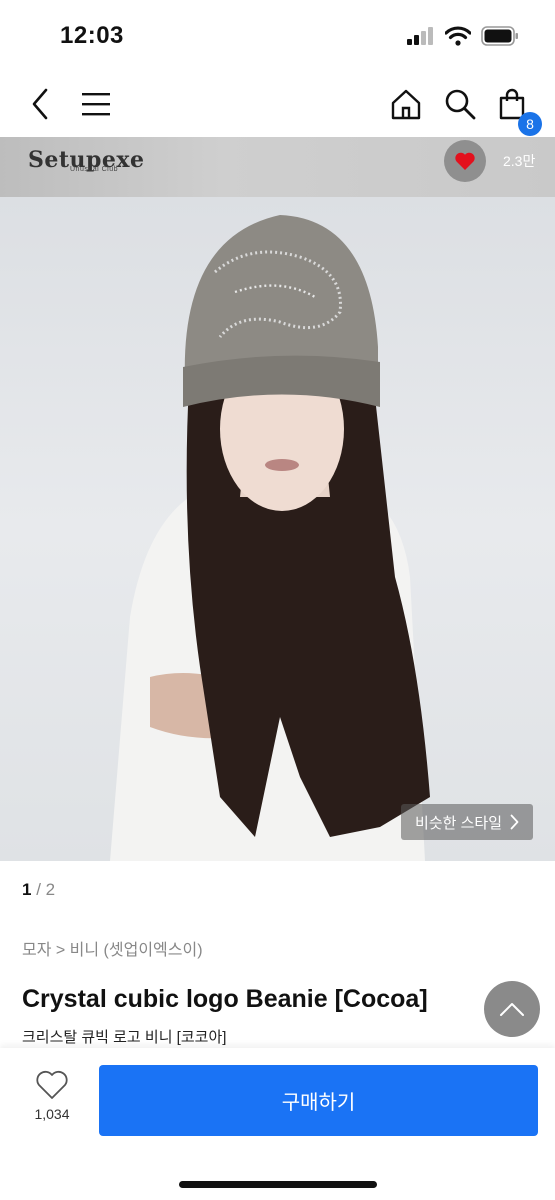 The width and height of the screenshot is (555, 1200). Describe the element at coordinates (514, 822) in the screenshot. I see `chevron-right-icon` at that location.